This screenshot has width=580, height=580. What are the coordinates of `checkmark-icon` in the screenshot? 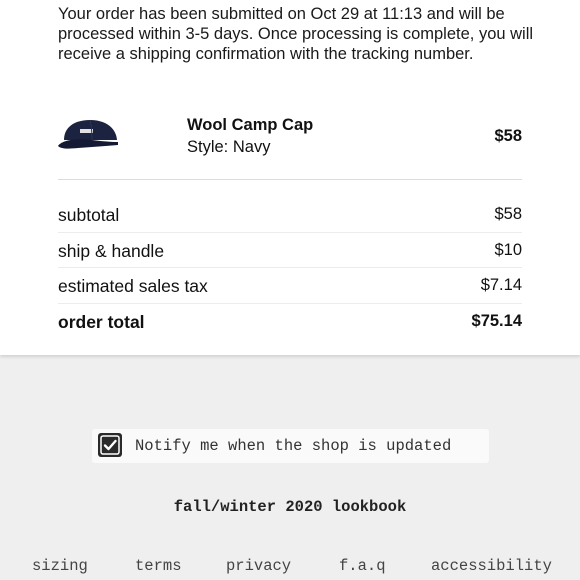 It's located at (110, 445).